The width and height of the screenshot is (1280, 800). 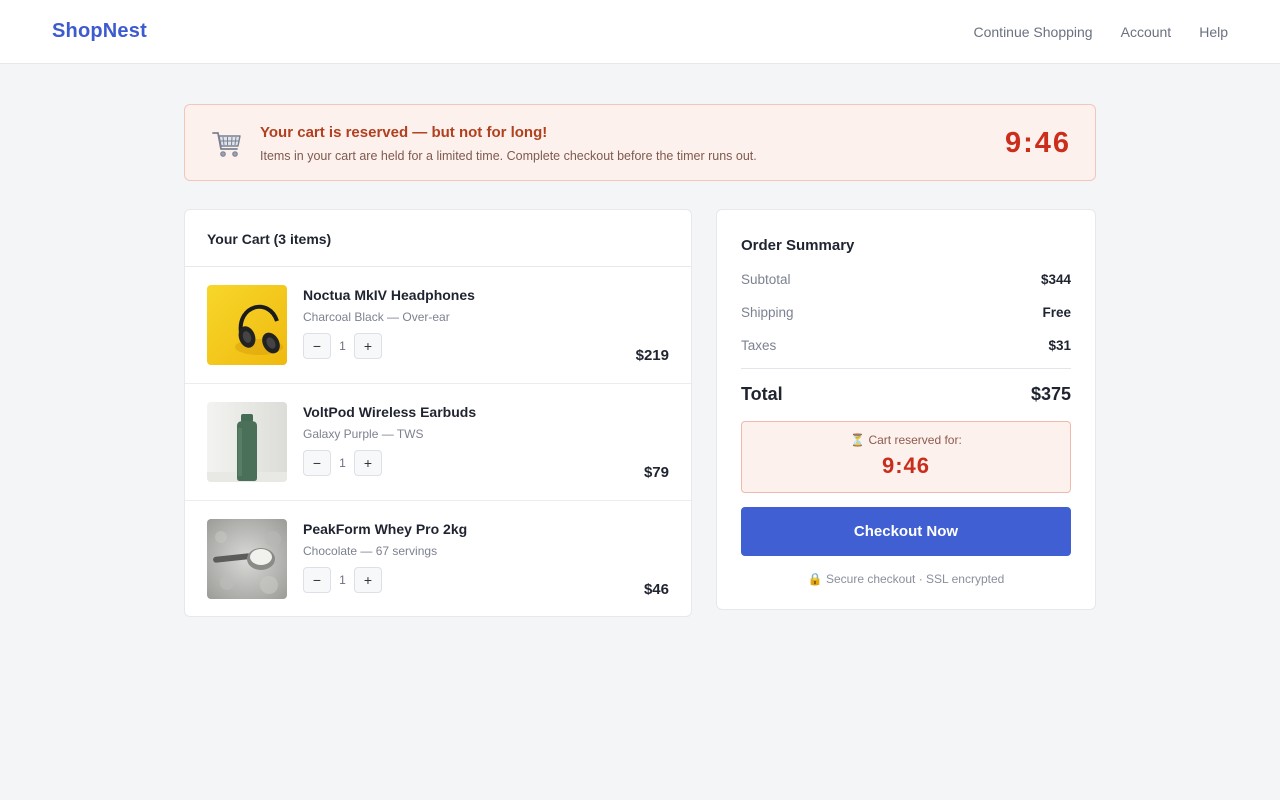 What do you see at coordinates (906, 368) in the screenshot?
I see `summary-divider` at bounding box center [906, 368].